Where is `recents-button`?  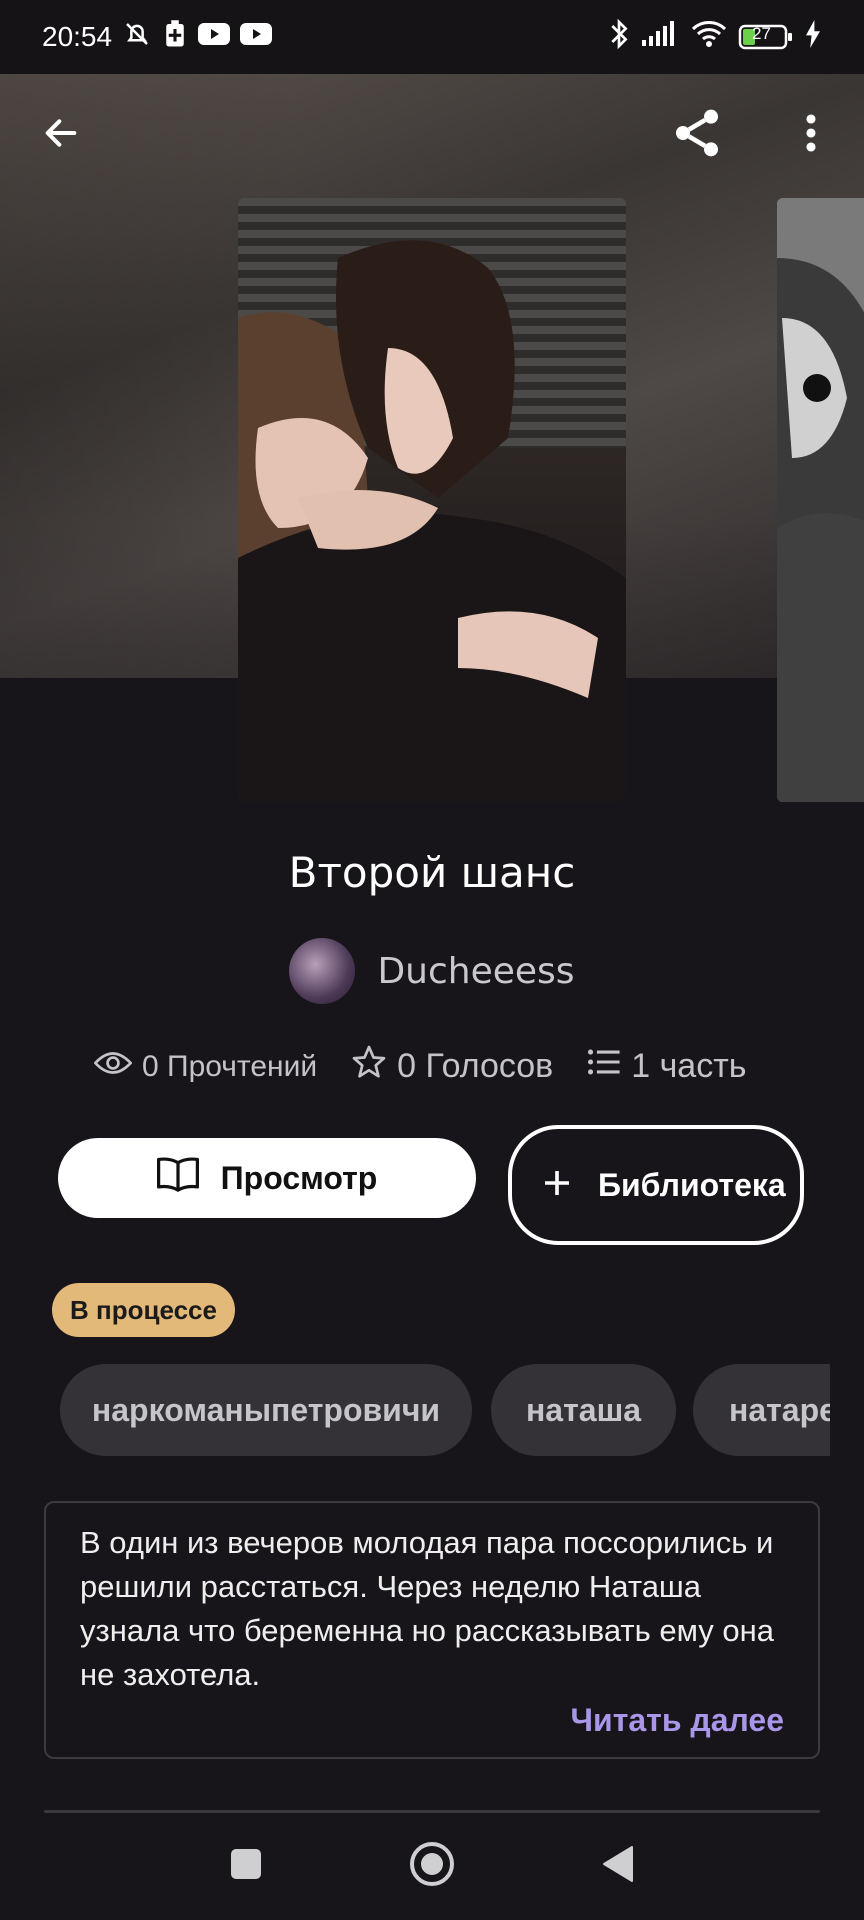 recents-button is located at coordinates (246, 1866).